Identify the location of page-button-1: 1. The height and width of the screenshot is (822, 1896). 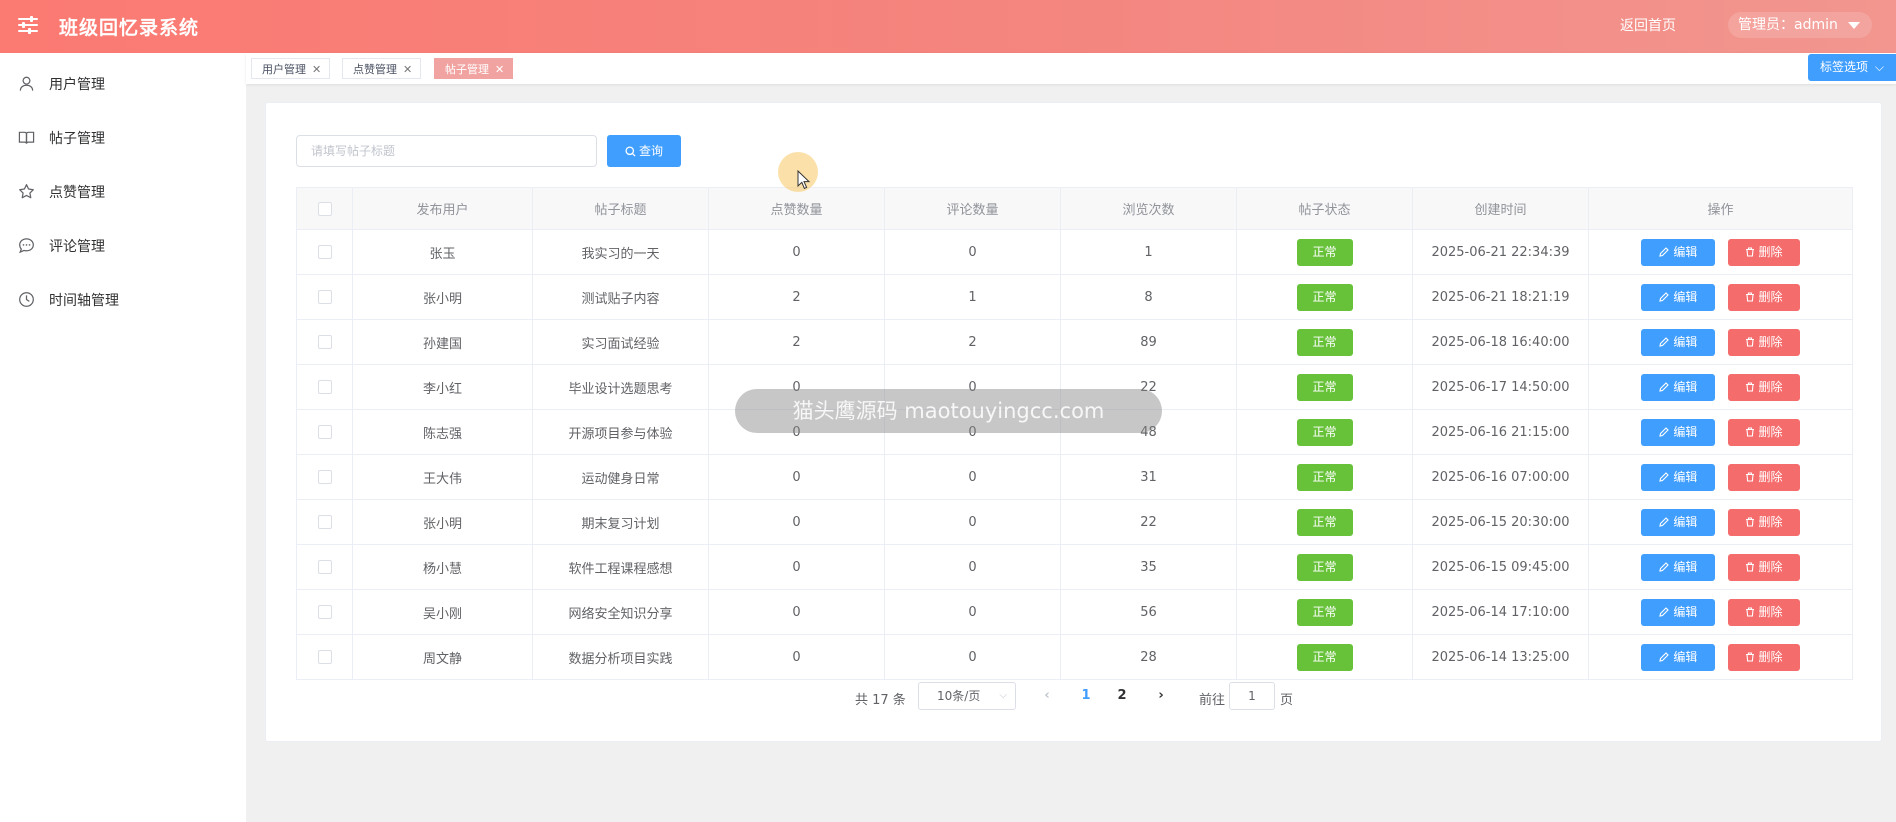
(1086, 696).